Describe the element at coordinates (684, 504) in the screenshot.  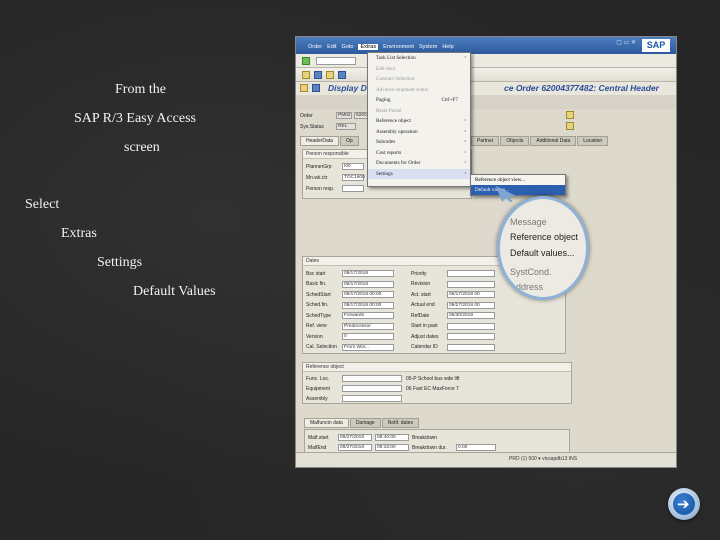
I see `next-slide-button: ➔` at that location.